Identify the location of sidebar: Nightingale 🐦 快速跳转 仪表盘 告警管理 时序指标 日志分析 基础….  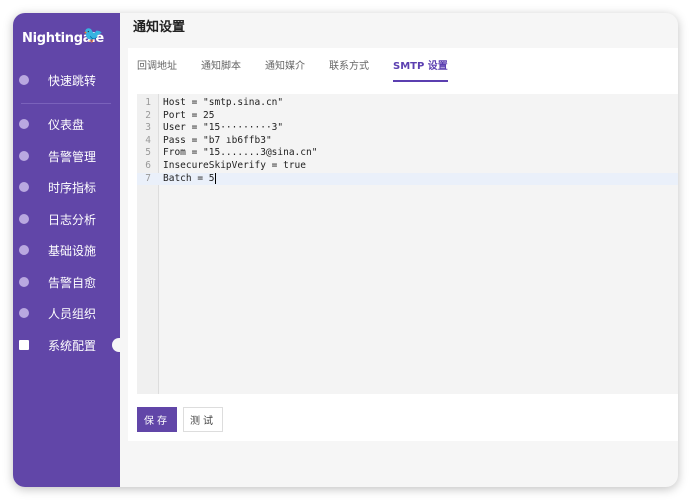
(67, 250).